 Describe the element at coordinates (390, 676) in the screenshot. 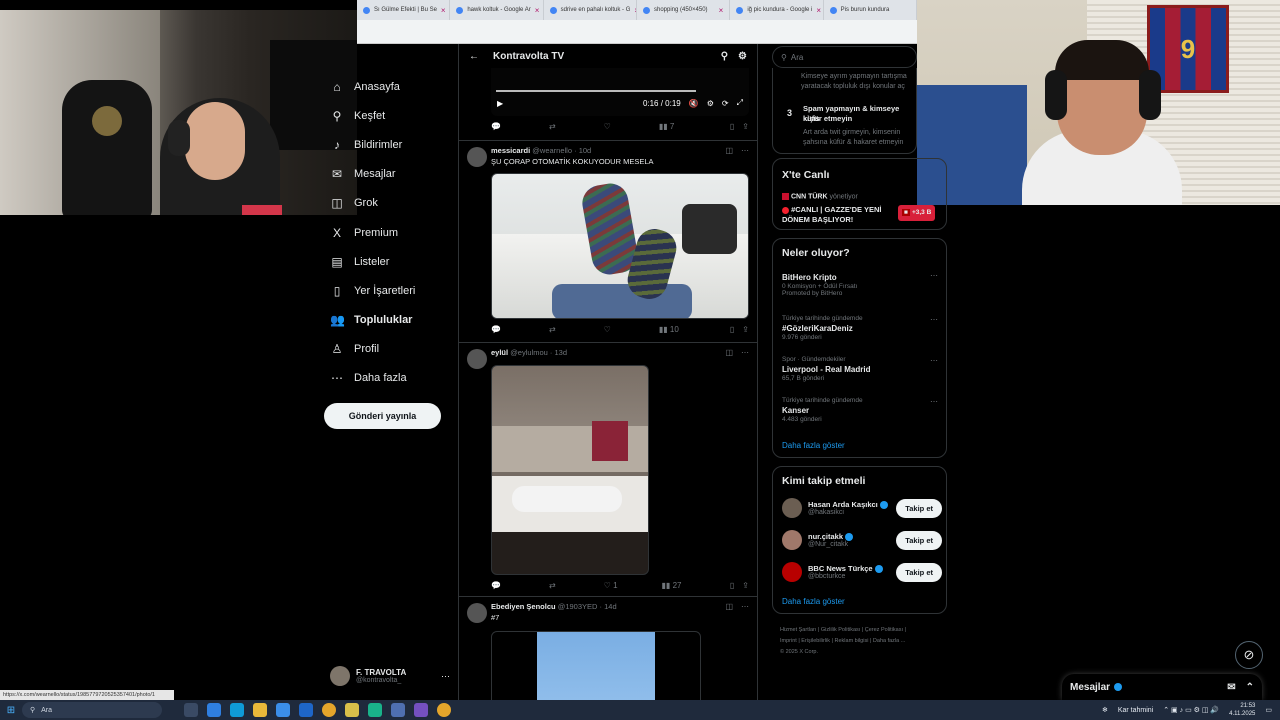

I see `account-switcher: F. TRAVOLTA @kontravolta_ ⋯` at that location.